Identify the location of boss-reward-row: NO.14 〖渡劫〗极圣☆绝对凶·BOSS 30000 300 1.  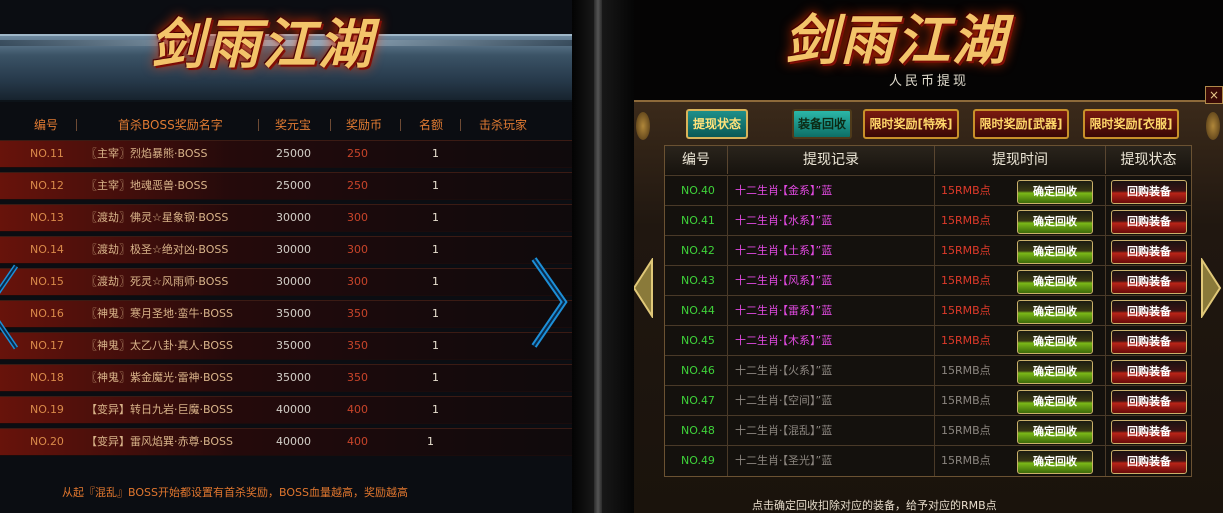
(286, 250).